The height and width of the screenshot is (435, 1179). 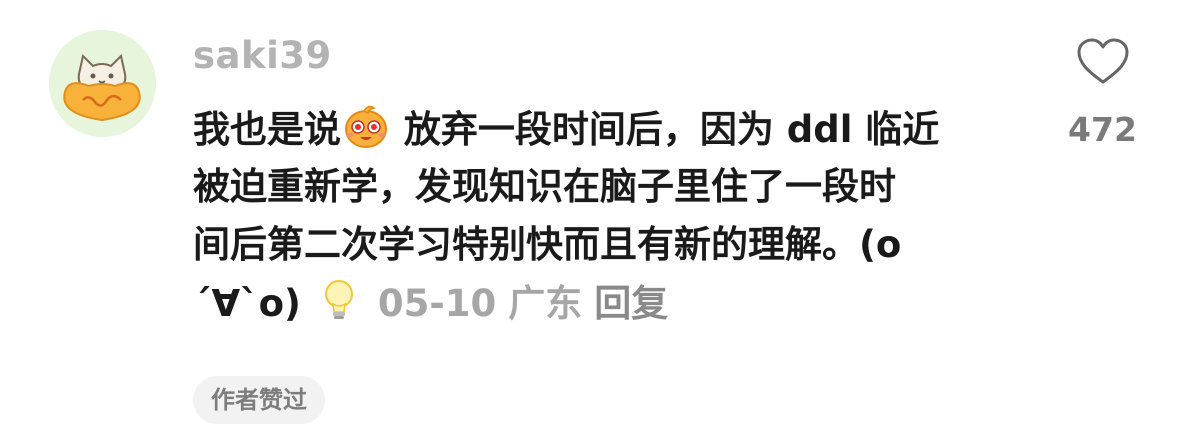 I want to click on smiling-face-emoji-icon, so click(x=366, y=125).